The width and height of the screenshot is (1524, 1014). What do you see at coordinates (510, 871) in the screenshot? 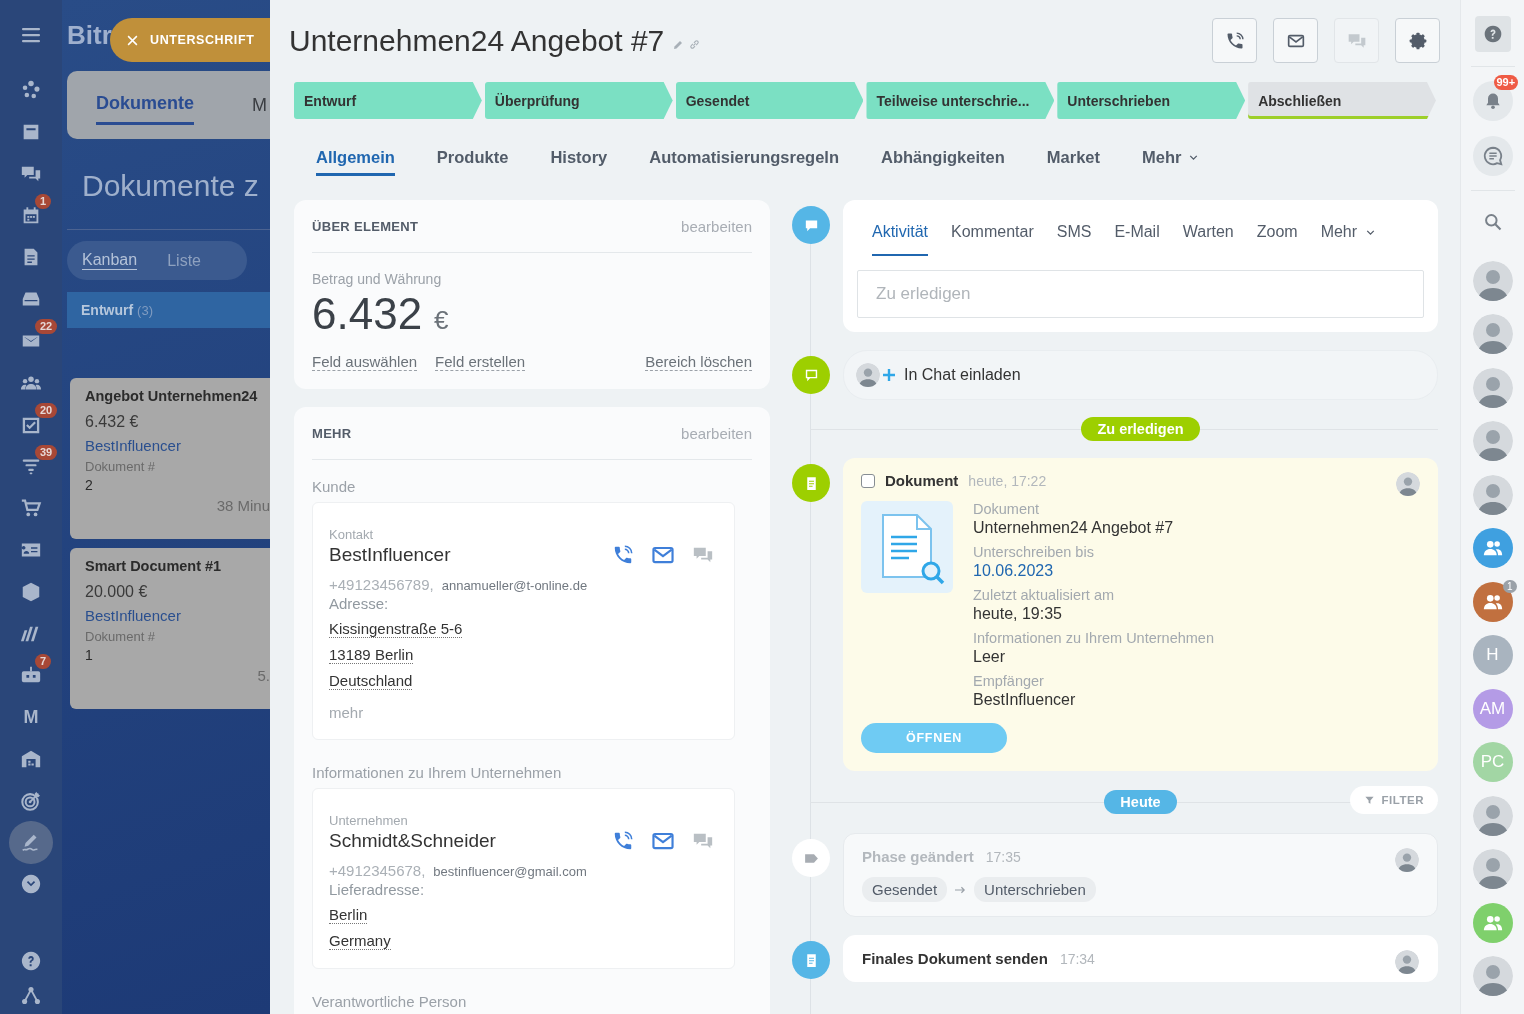
I see `email-address: bestinfluencer@gmail.com` at bounding box center [510, 871].